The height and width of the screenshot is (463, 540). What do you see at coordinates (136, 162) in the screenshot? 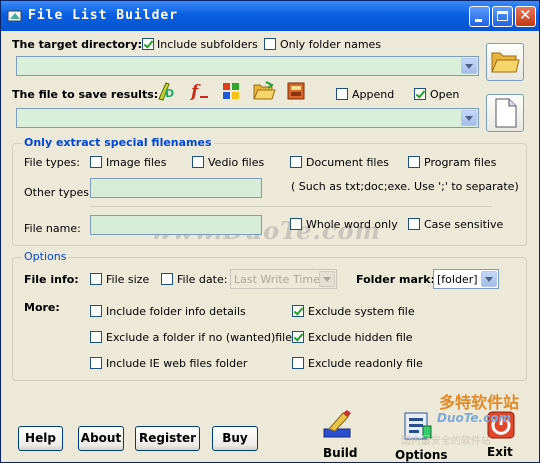
I see `image-files-label: Image files` at bounding box center [136, 162].